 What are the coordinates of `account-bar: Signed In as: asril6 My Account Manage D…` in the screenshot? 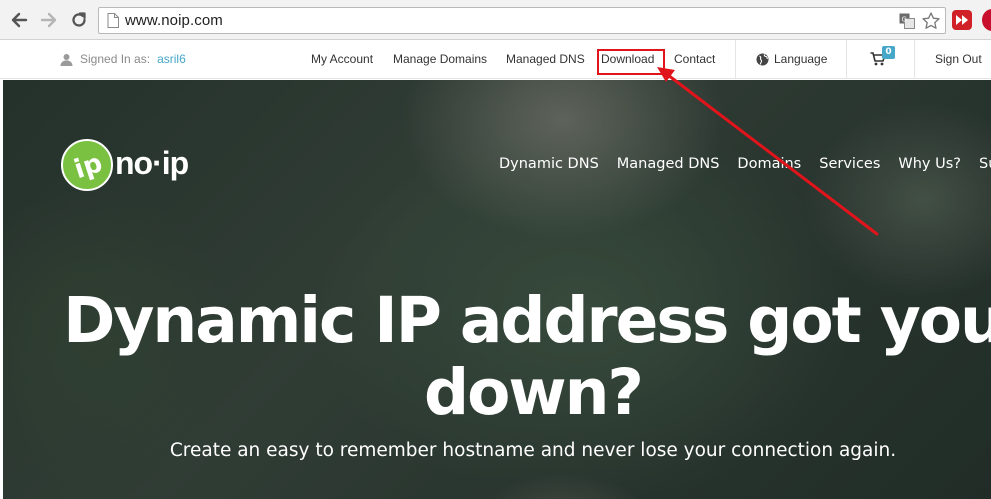 It's located at (495, 59).